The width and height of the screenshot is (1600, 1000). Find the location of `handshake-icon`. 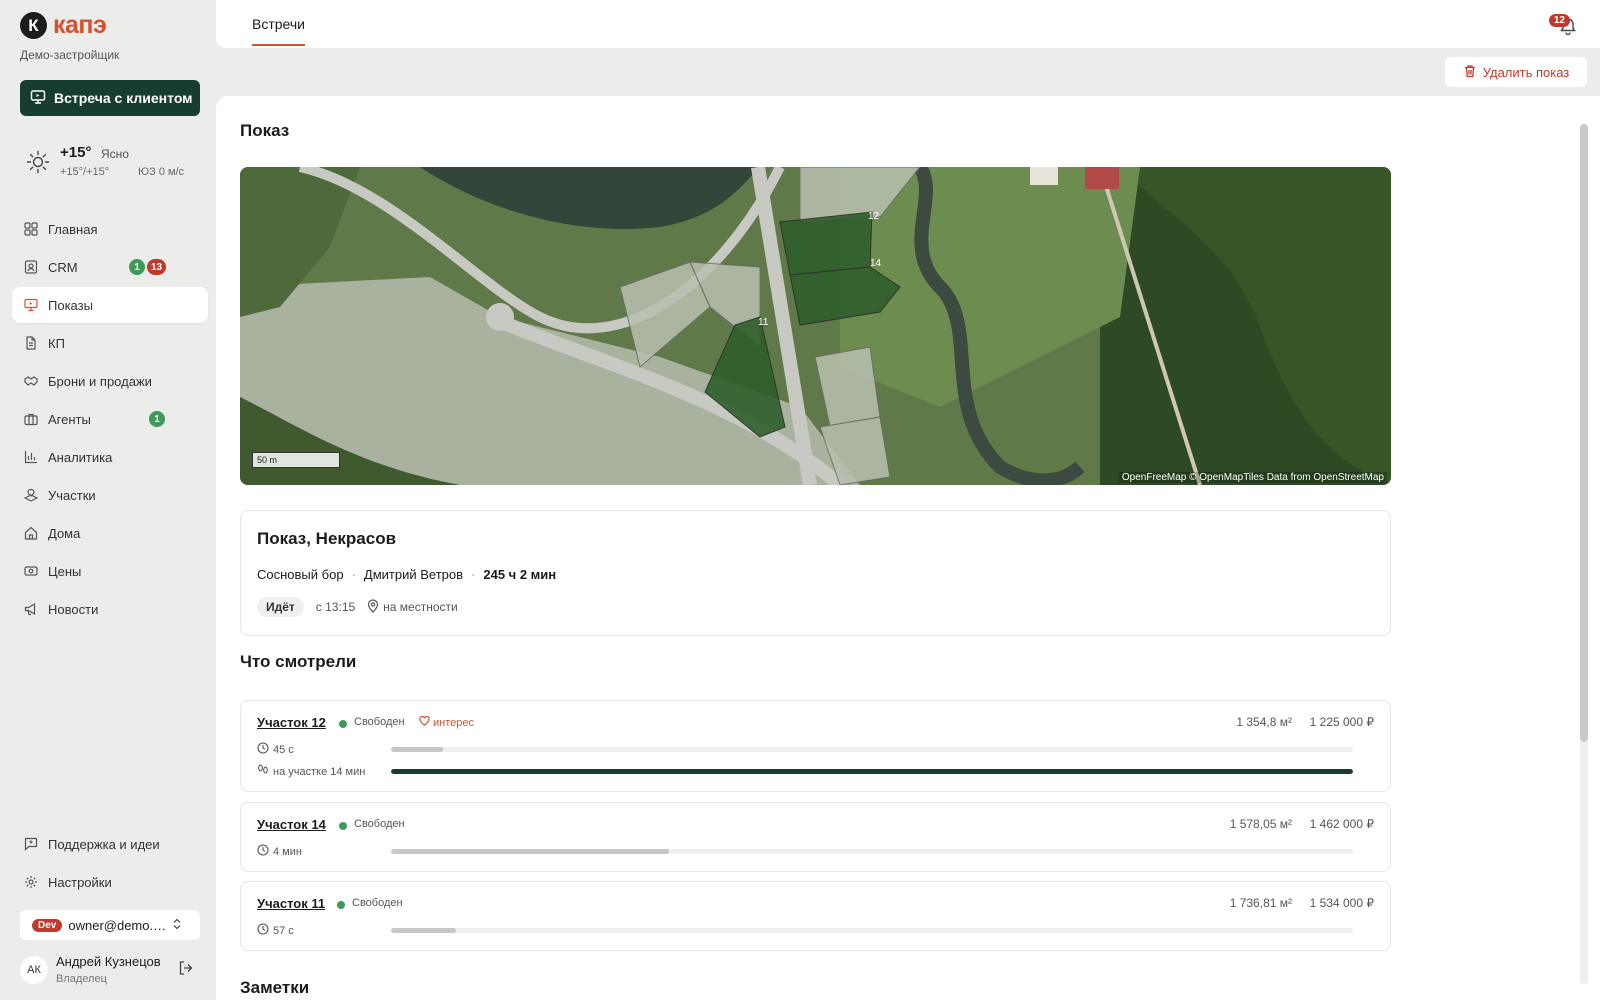

handshake-icon is located at coordinates (31, 381).